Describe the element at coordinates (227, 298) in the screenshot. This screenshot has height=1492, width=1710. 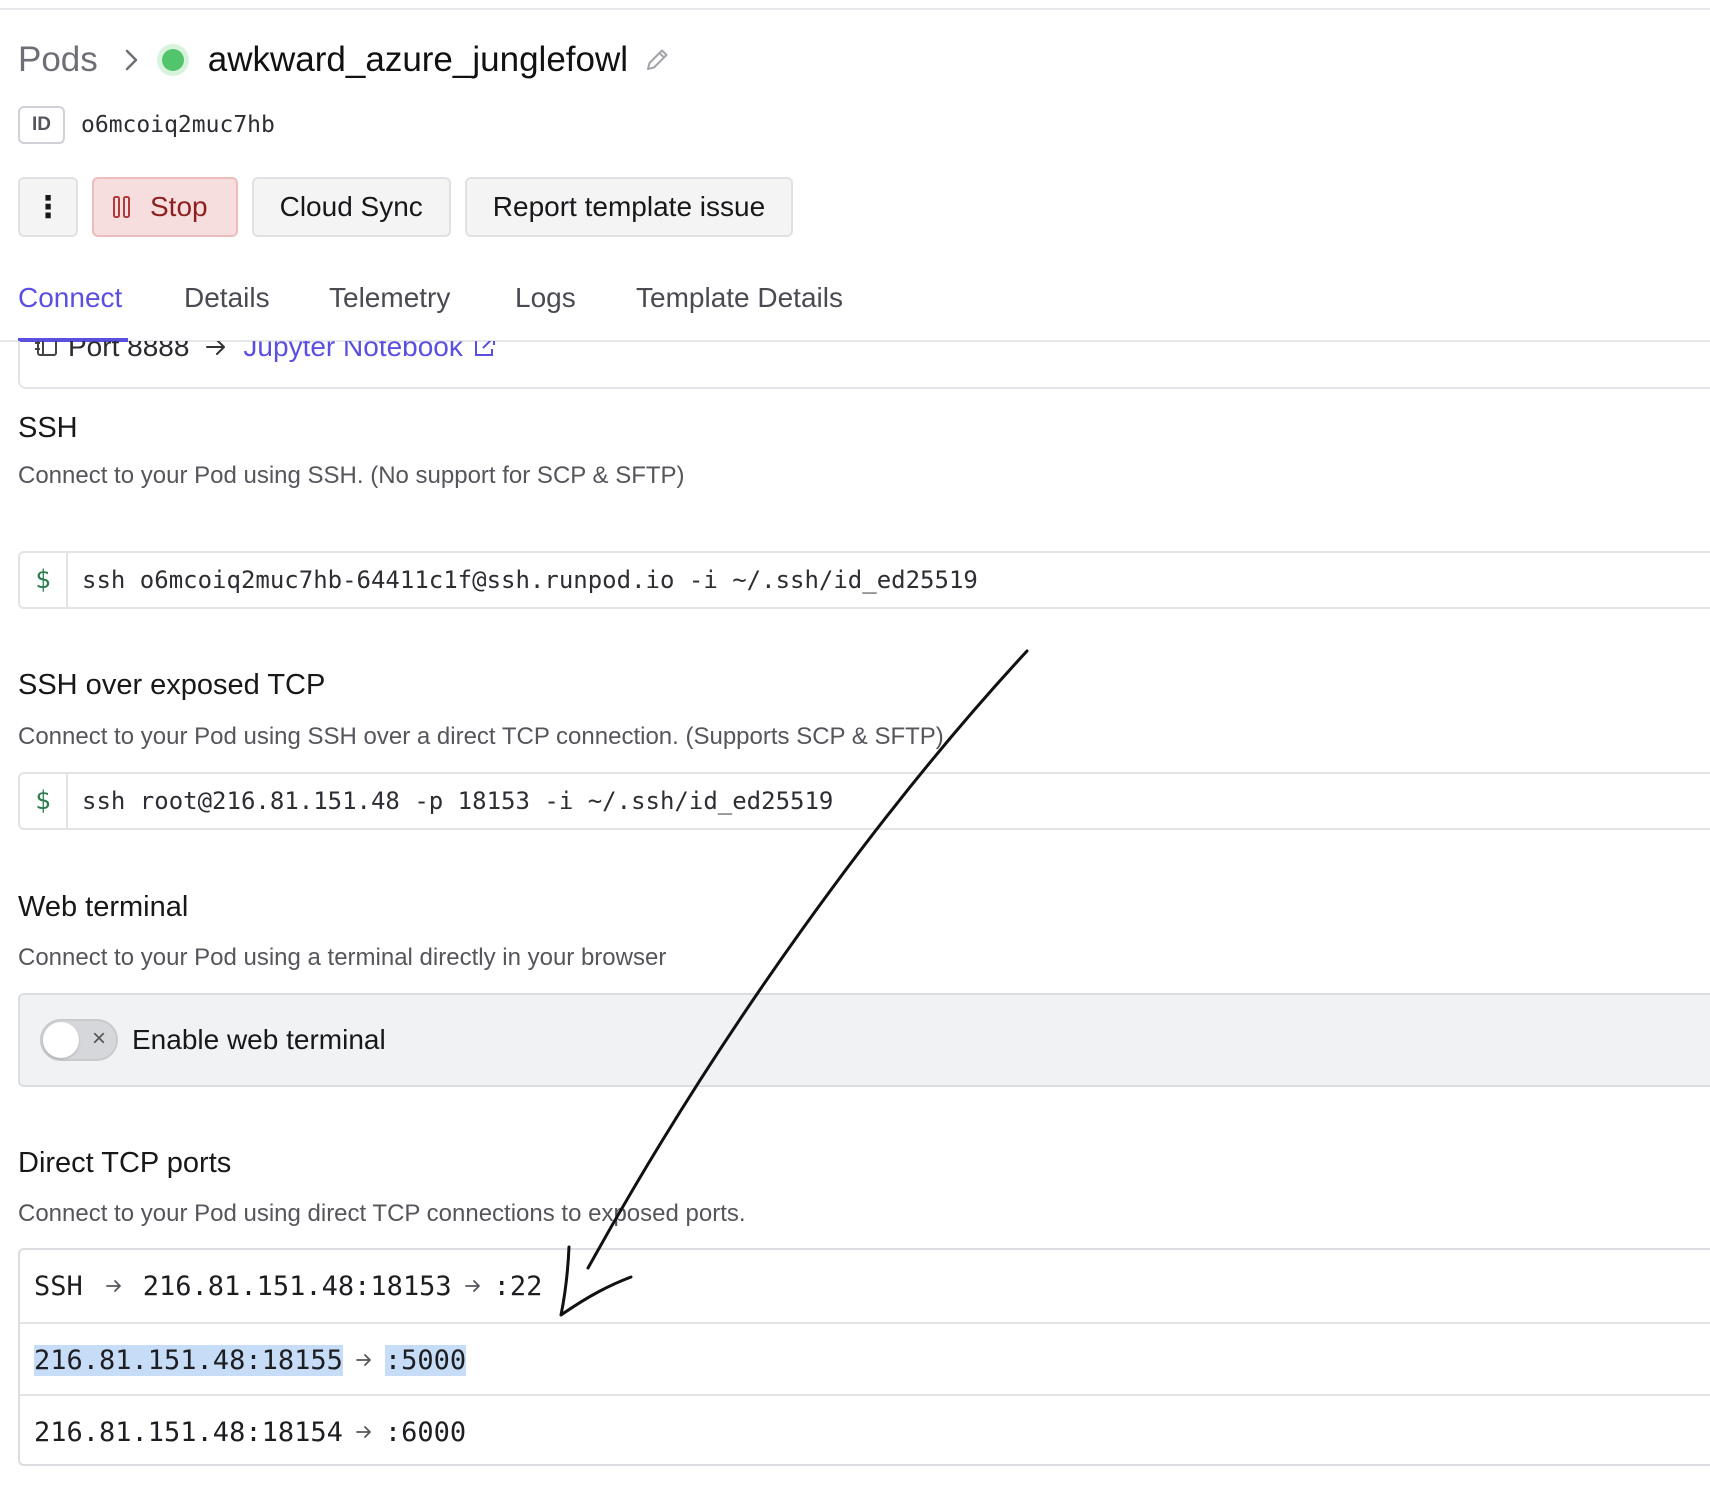
I see `tab-details: Details` at that location.